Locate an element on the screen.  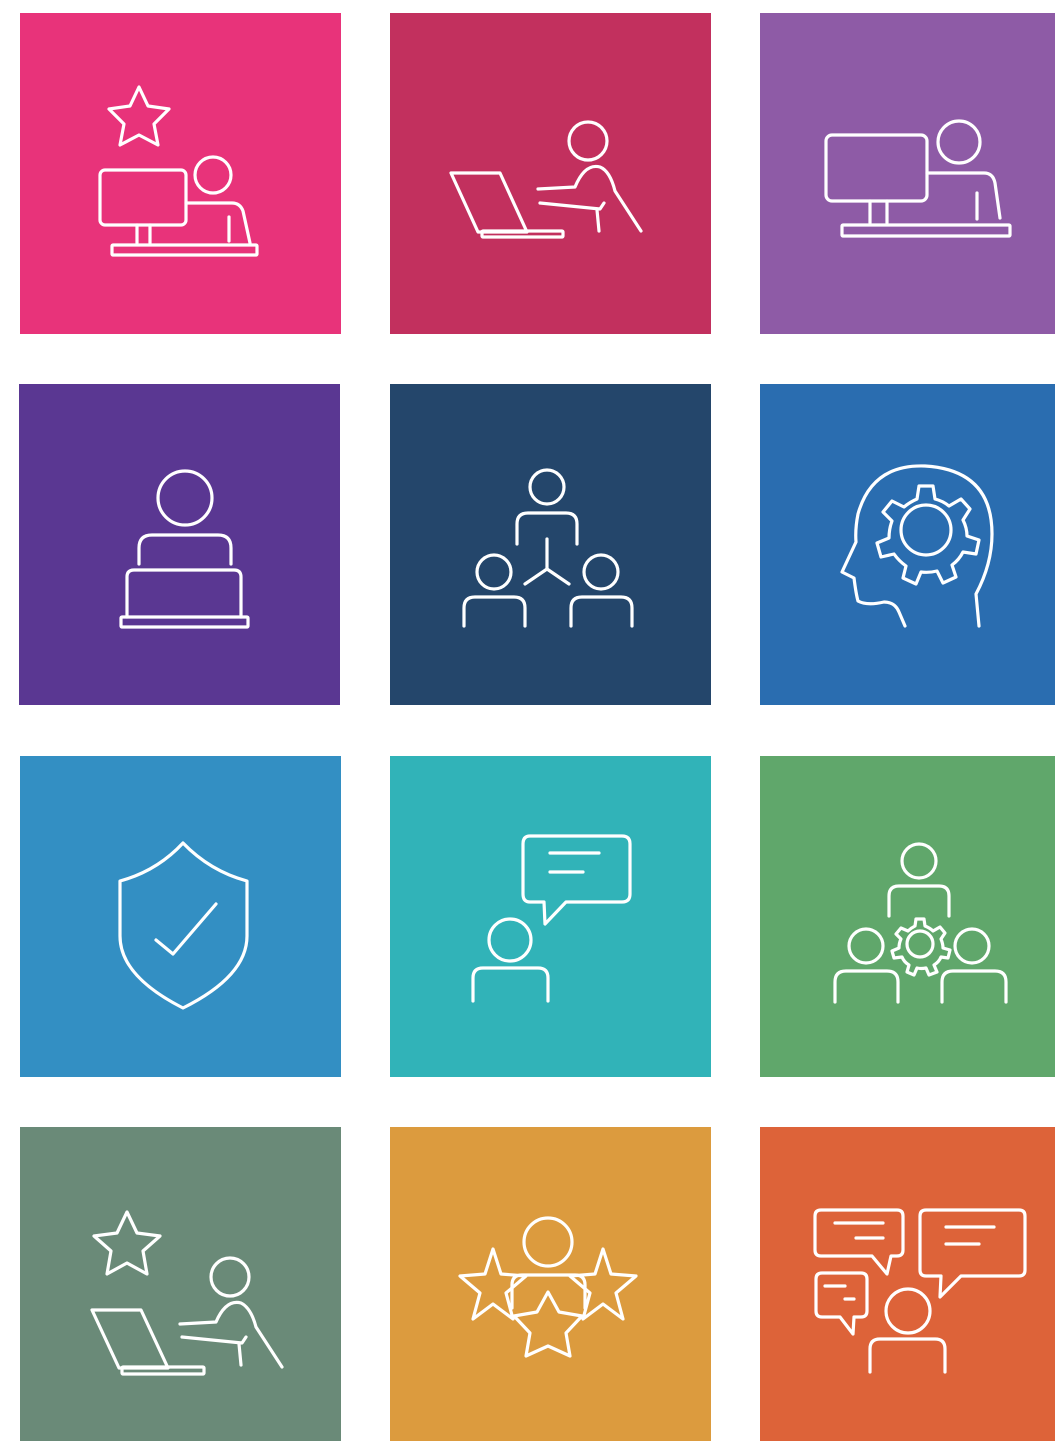
person-at-laptop-with-star-icon is located at coordinates (187, 1293).